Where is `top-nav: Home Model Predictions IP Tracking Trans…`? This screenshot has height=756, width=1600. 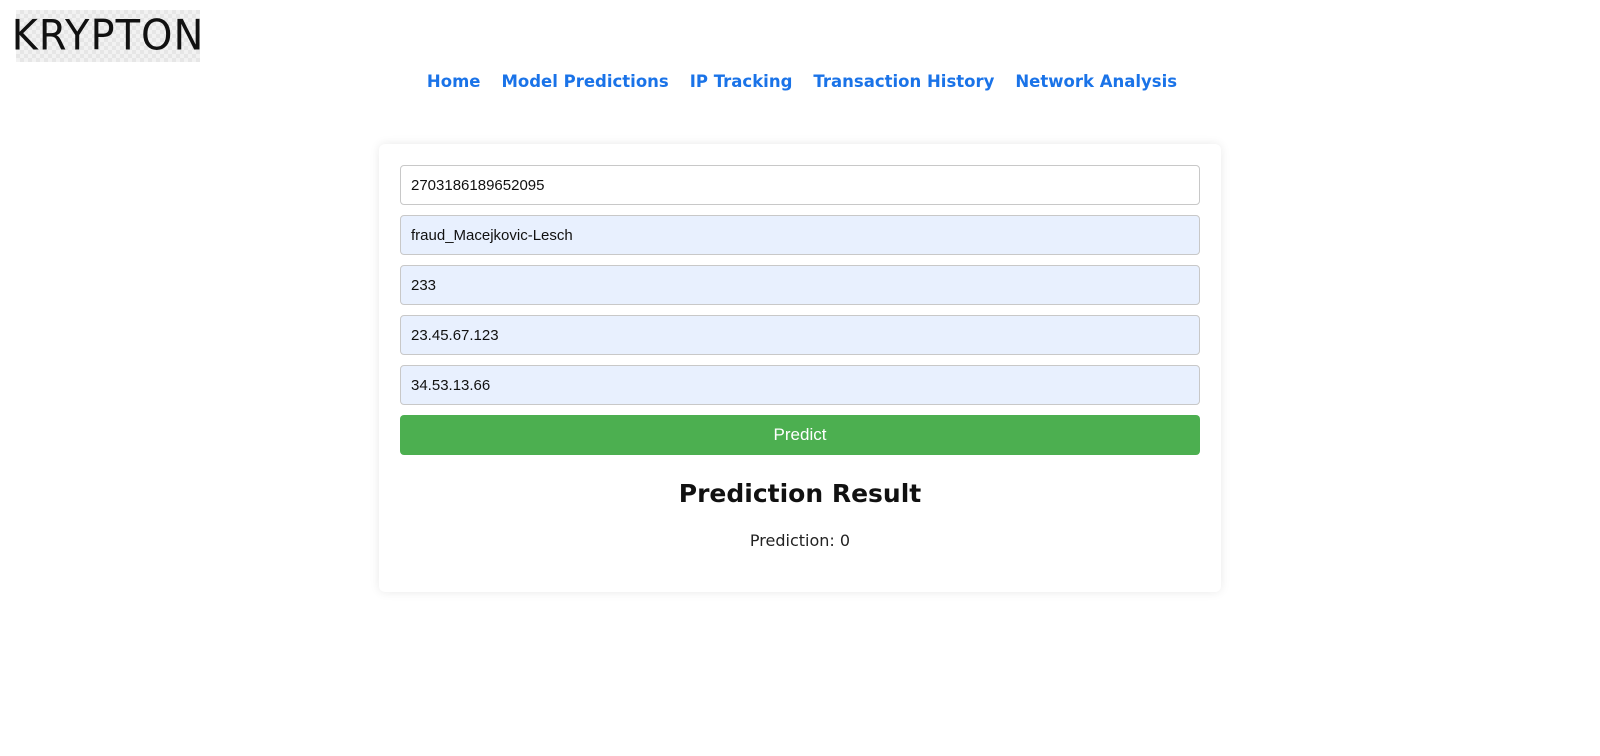 top-nav: Home Model Predictions IP Tracking Trans… is located at coordinates (800, 82).